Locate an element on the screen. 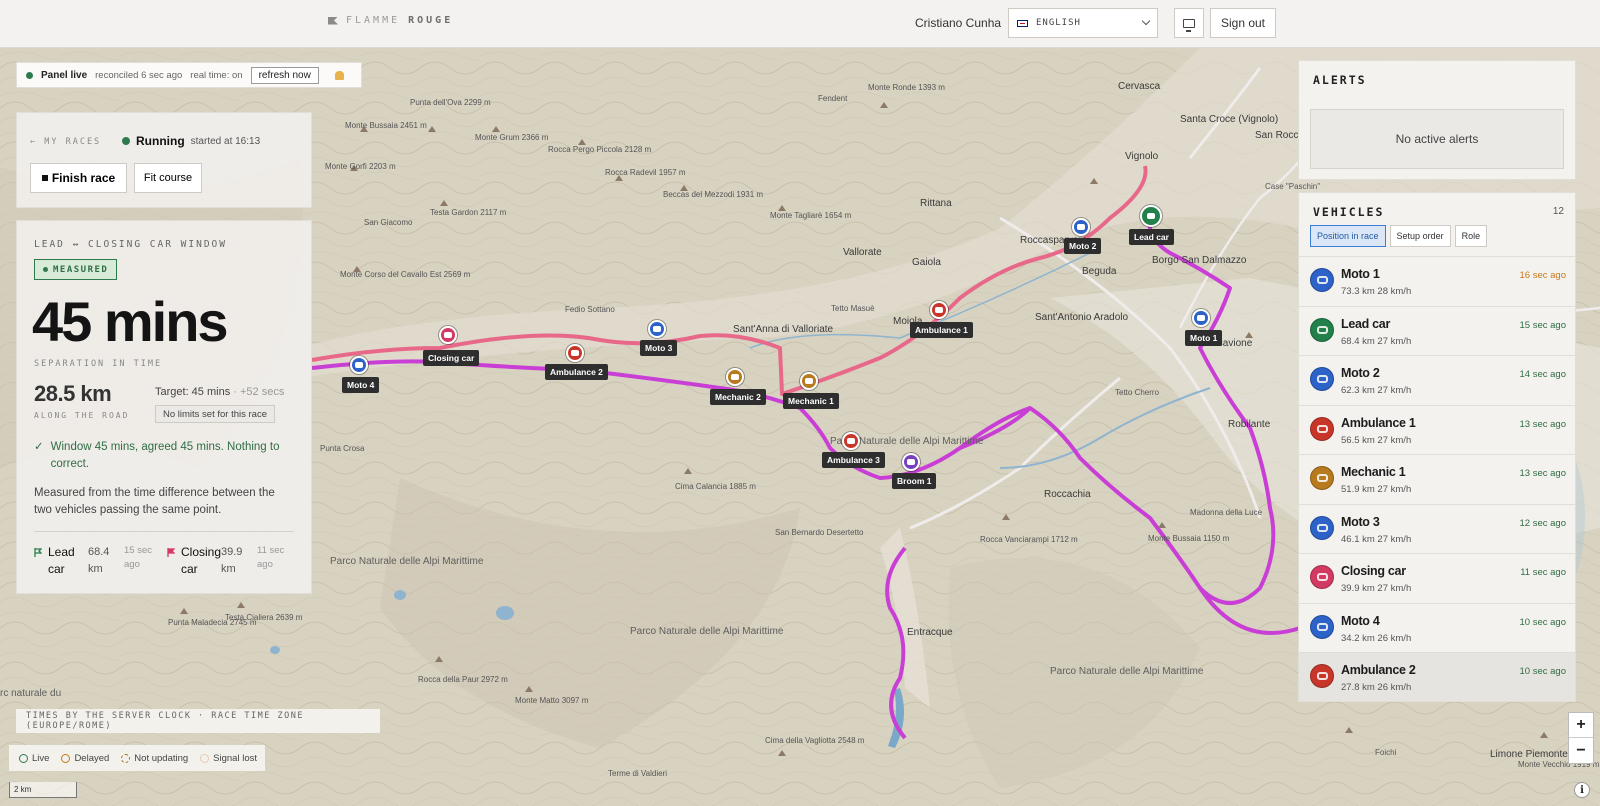 This screenshot has height=806, width=1600. delayed-ring-icon is located at coordinates (66, 758).